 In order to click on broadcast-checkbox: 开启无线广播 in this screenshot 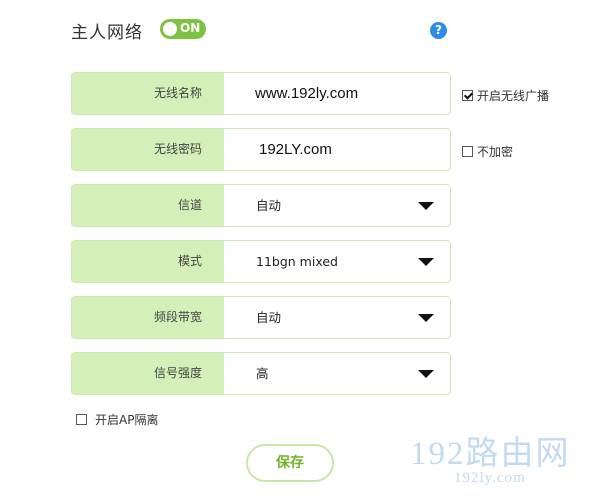, I will do `click(505, 95)`.